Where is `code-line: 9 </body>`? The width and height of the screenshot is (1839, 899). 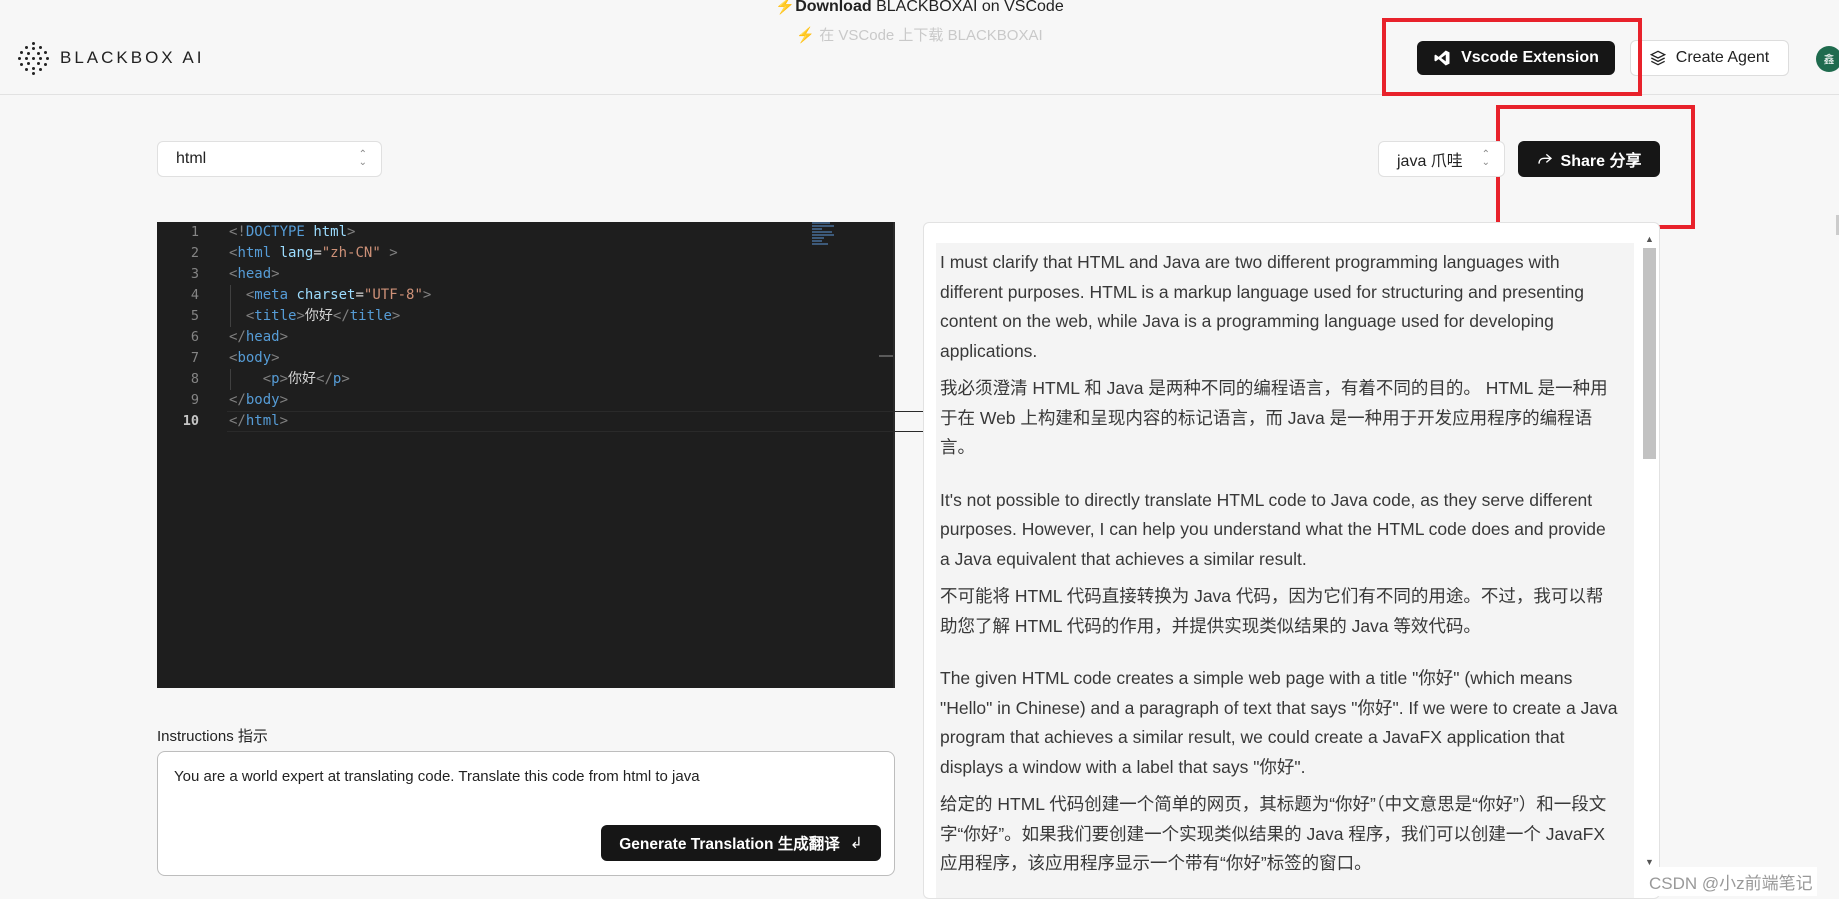
code-line: 9 </body> is located at coordinates (526, 400).